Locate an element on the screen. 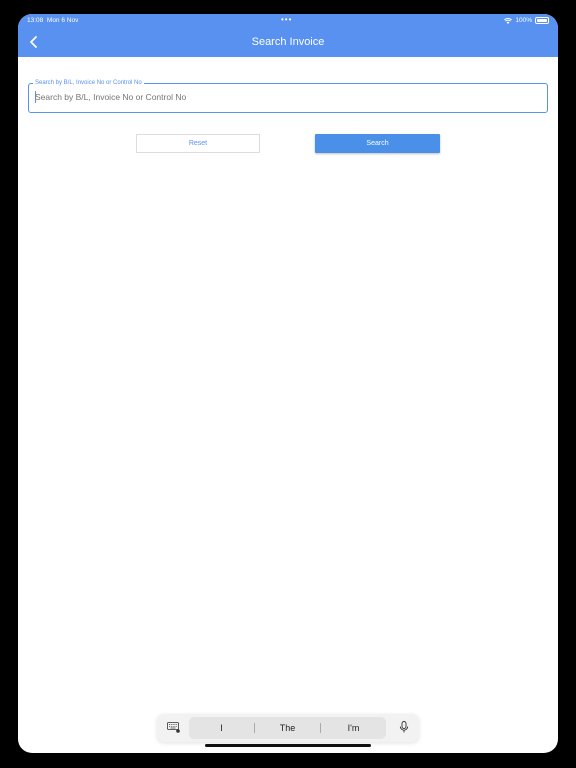  suggestion-1: I is located at coordinates (221, 728).